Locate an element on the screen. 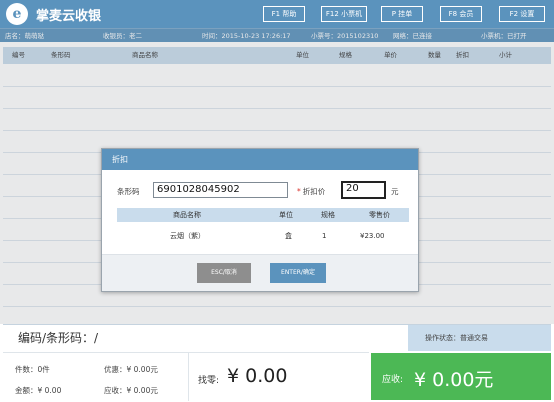 Image resolution: width=554 pixels, height=402 pixels. receivable-total: 应收：¥ 0.00元 is located at coordinates (131, 390).